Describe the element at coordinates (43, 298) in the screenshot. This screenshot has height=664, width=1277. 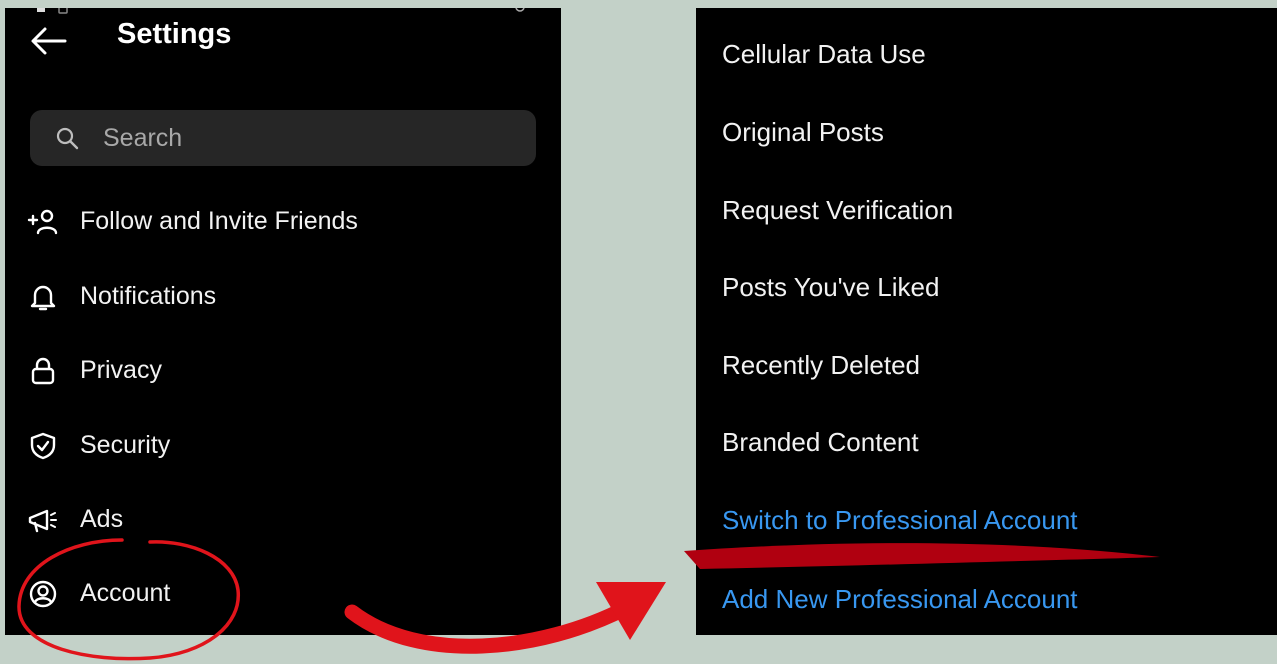
I see `bell-icon` at that location.